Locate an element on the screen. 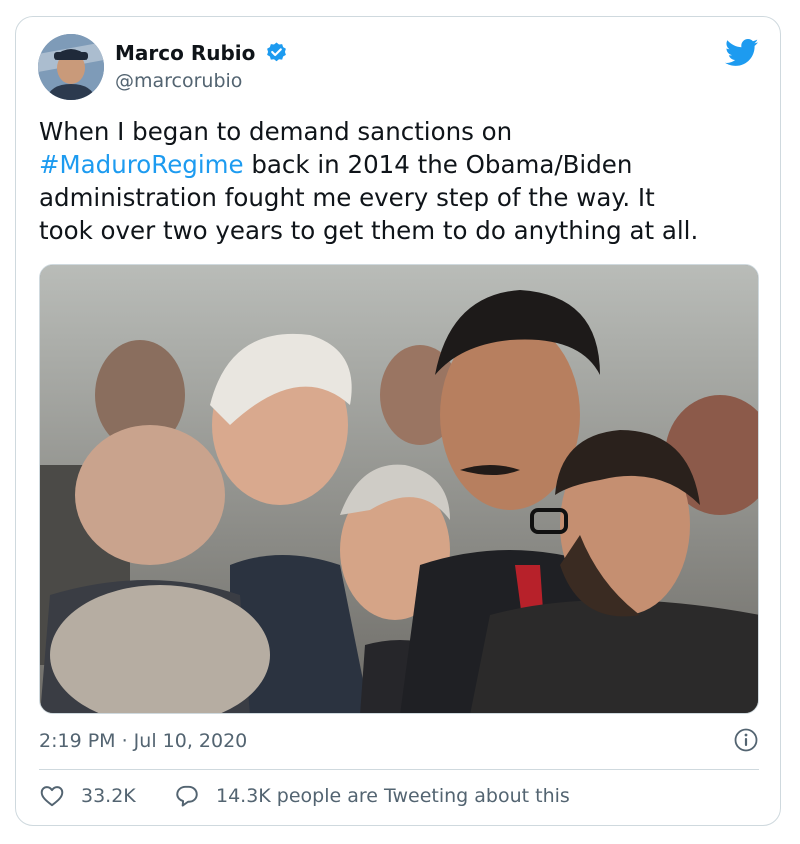  tweet-timestamp: 2:19 PM · Jul 10, 2020 is located at coordinates (143, 741).